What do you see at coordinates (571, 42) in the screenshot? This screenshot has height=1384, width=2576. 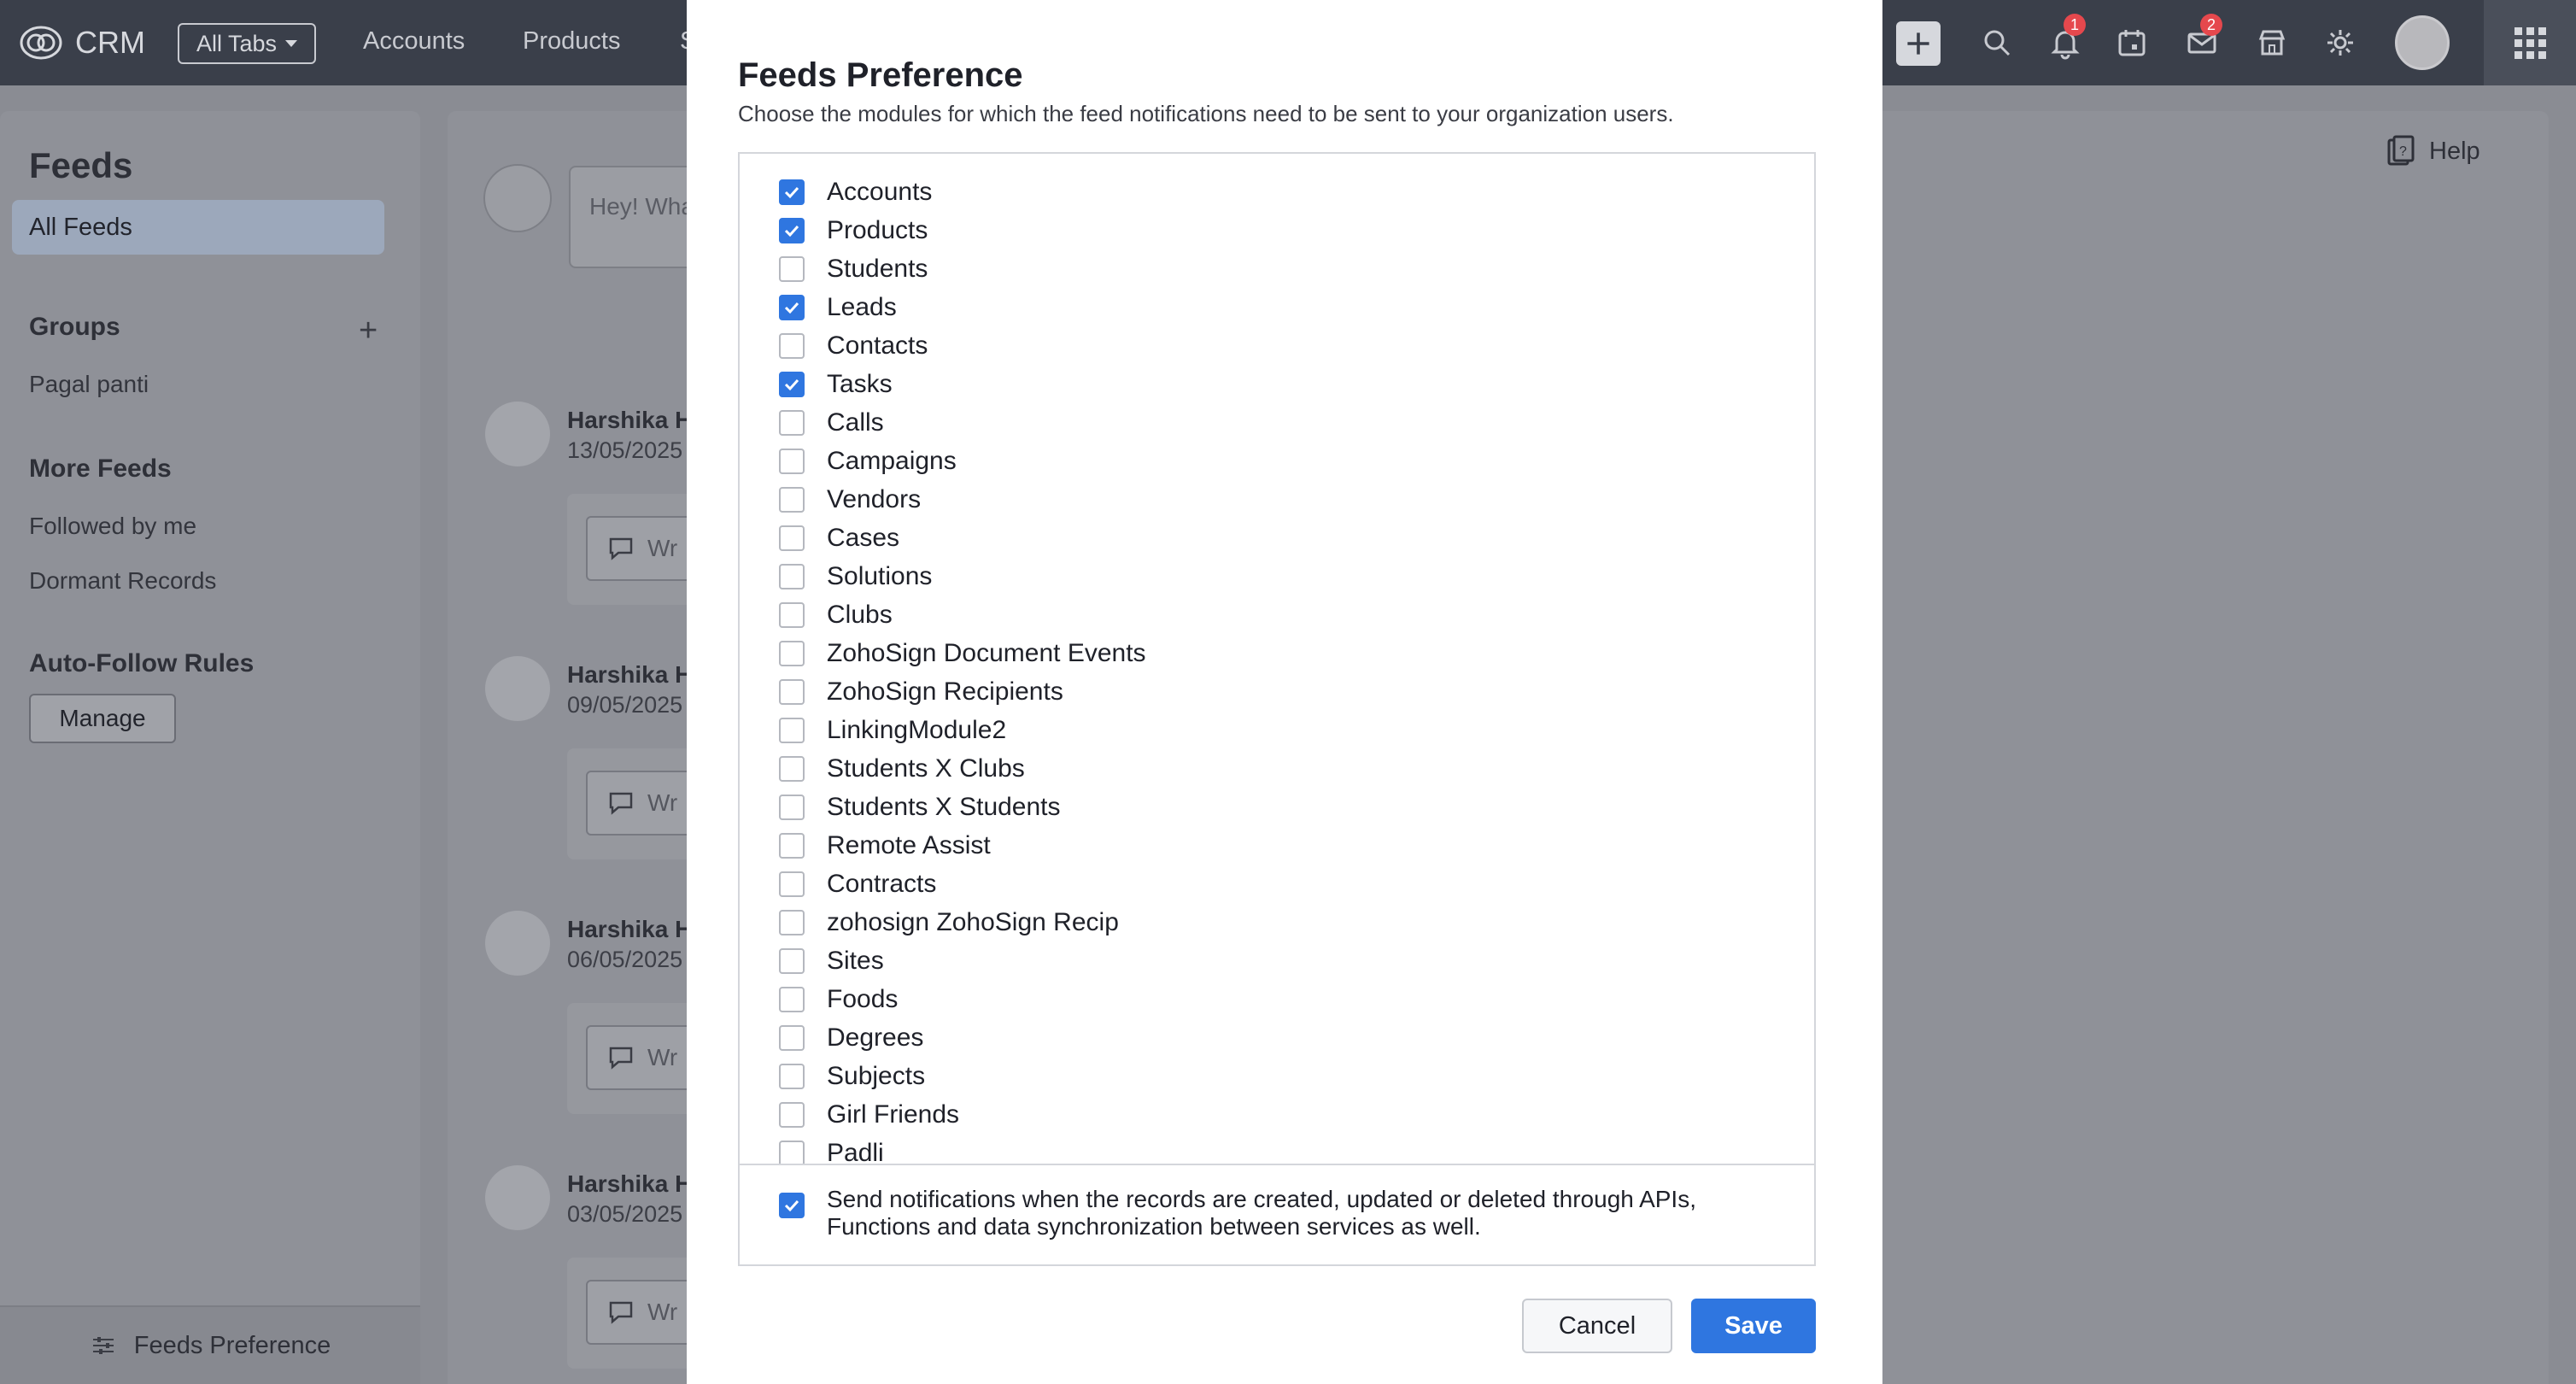 I see `tab-products: Products` at bounding box center [571, 42].